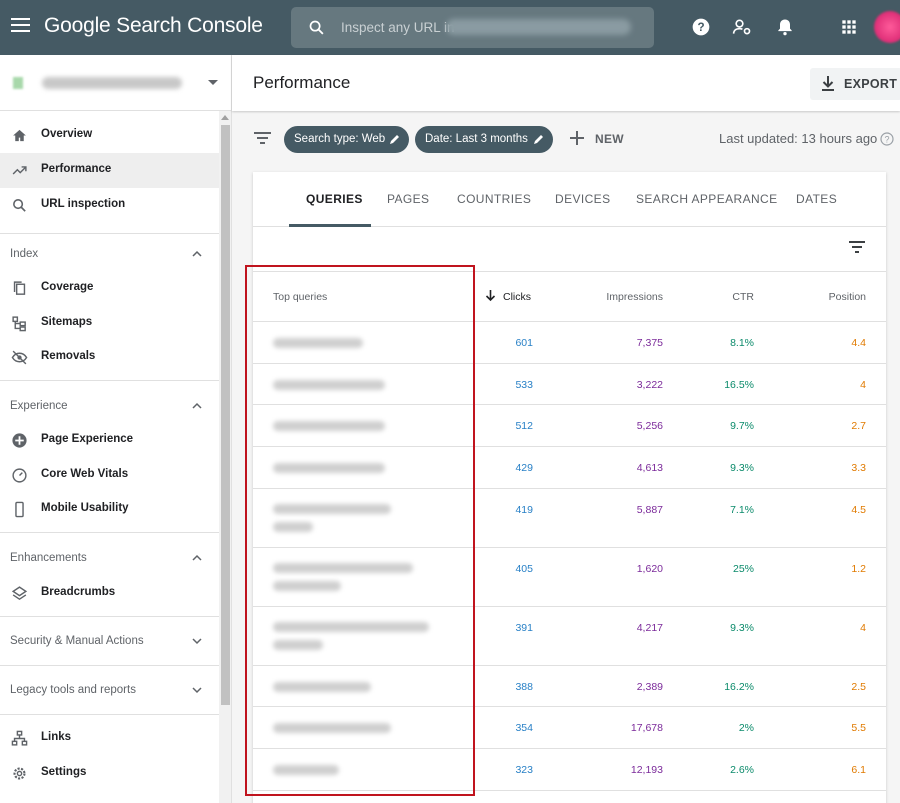 This screenshot has height=803, width=900. What do you see at coordinates (109, 323) in the screenshot?
I see `sidebar-item-sitemaps: Sitemaps` at bounding box center [109, 323].